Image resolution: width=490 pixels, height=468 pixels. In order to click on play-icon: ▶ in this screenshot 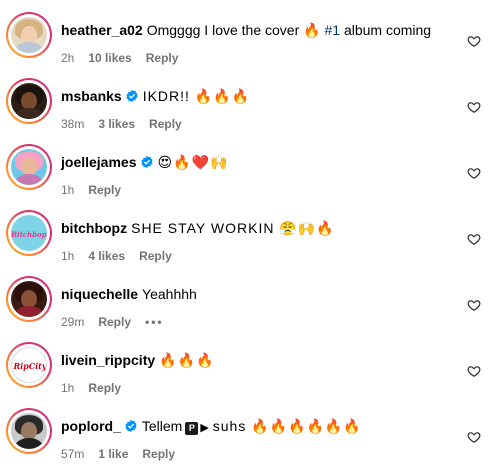, I will do `click(204, 428)`.